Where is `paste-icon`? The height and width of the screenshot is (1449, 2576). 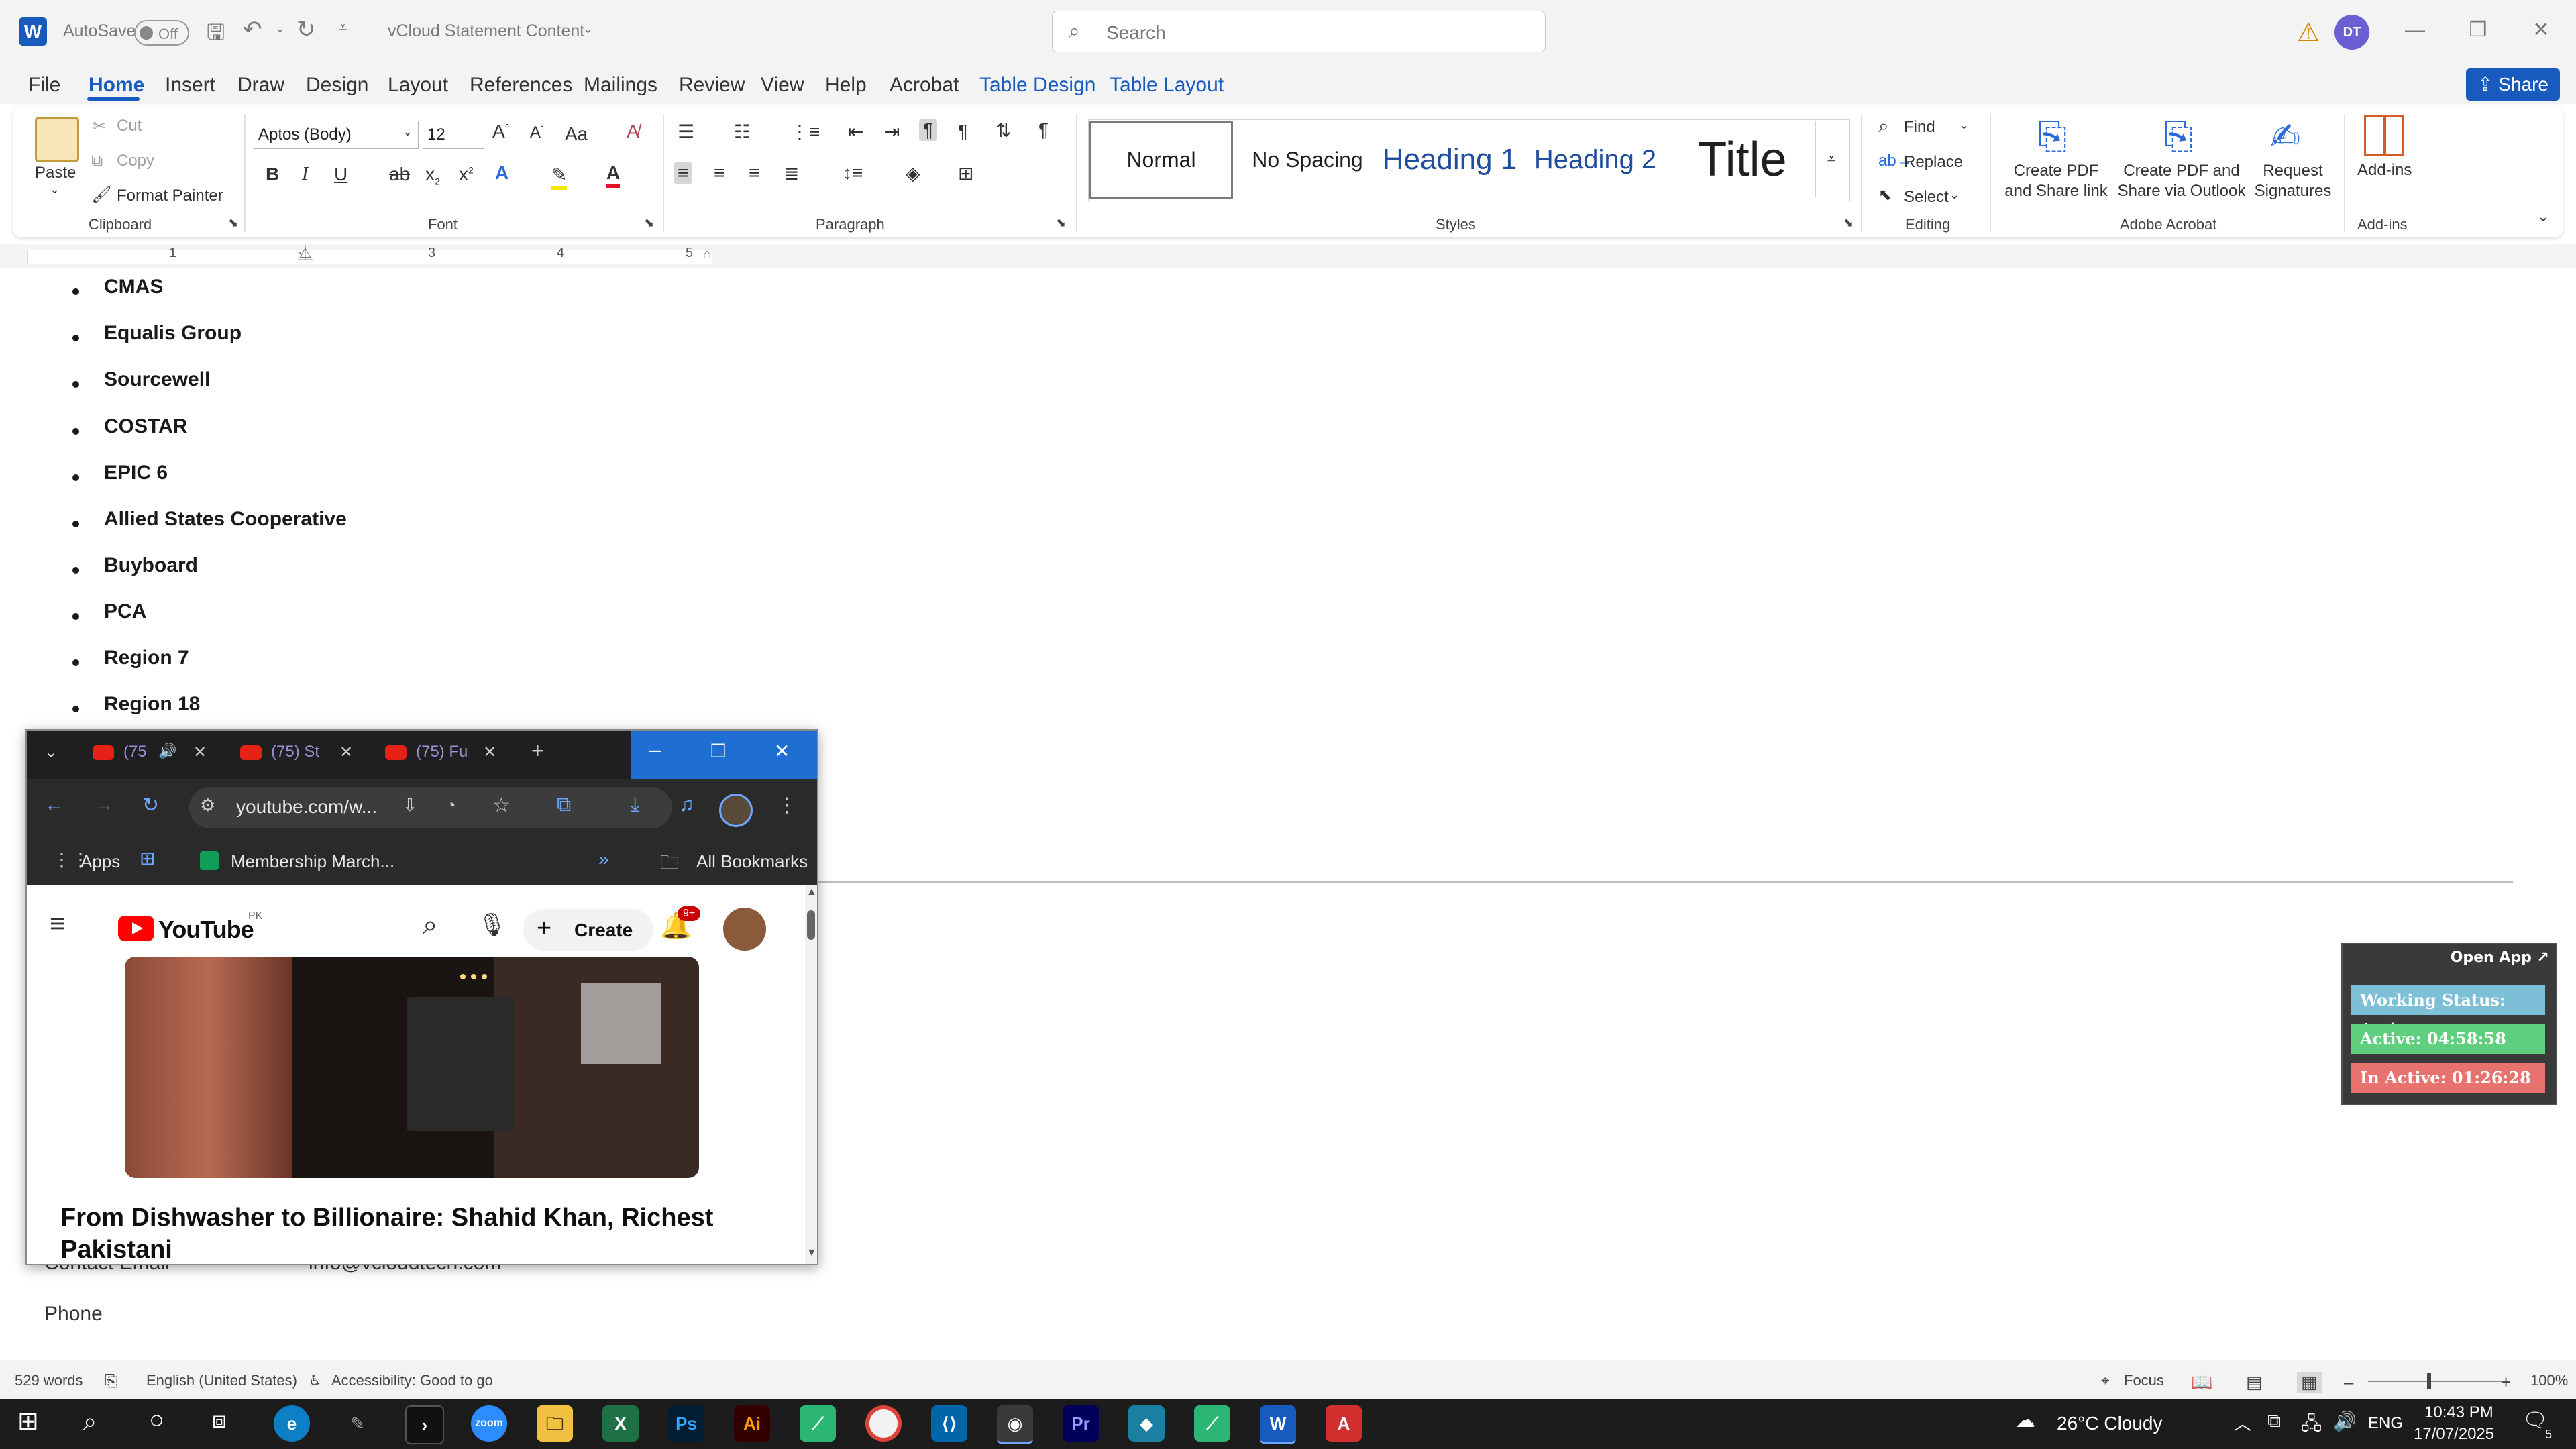
paste-icon is located at coordinates (57, 139).